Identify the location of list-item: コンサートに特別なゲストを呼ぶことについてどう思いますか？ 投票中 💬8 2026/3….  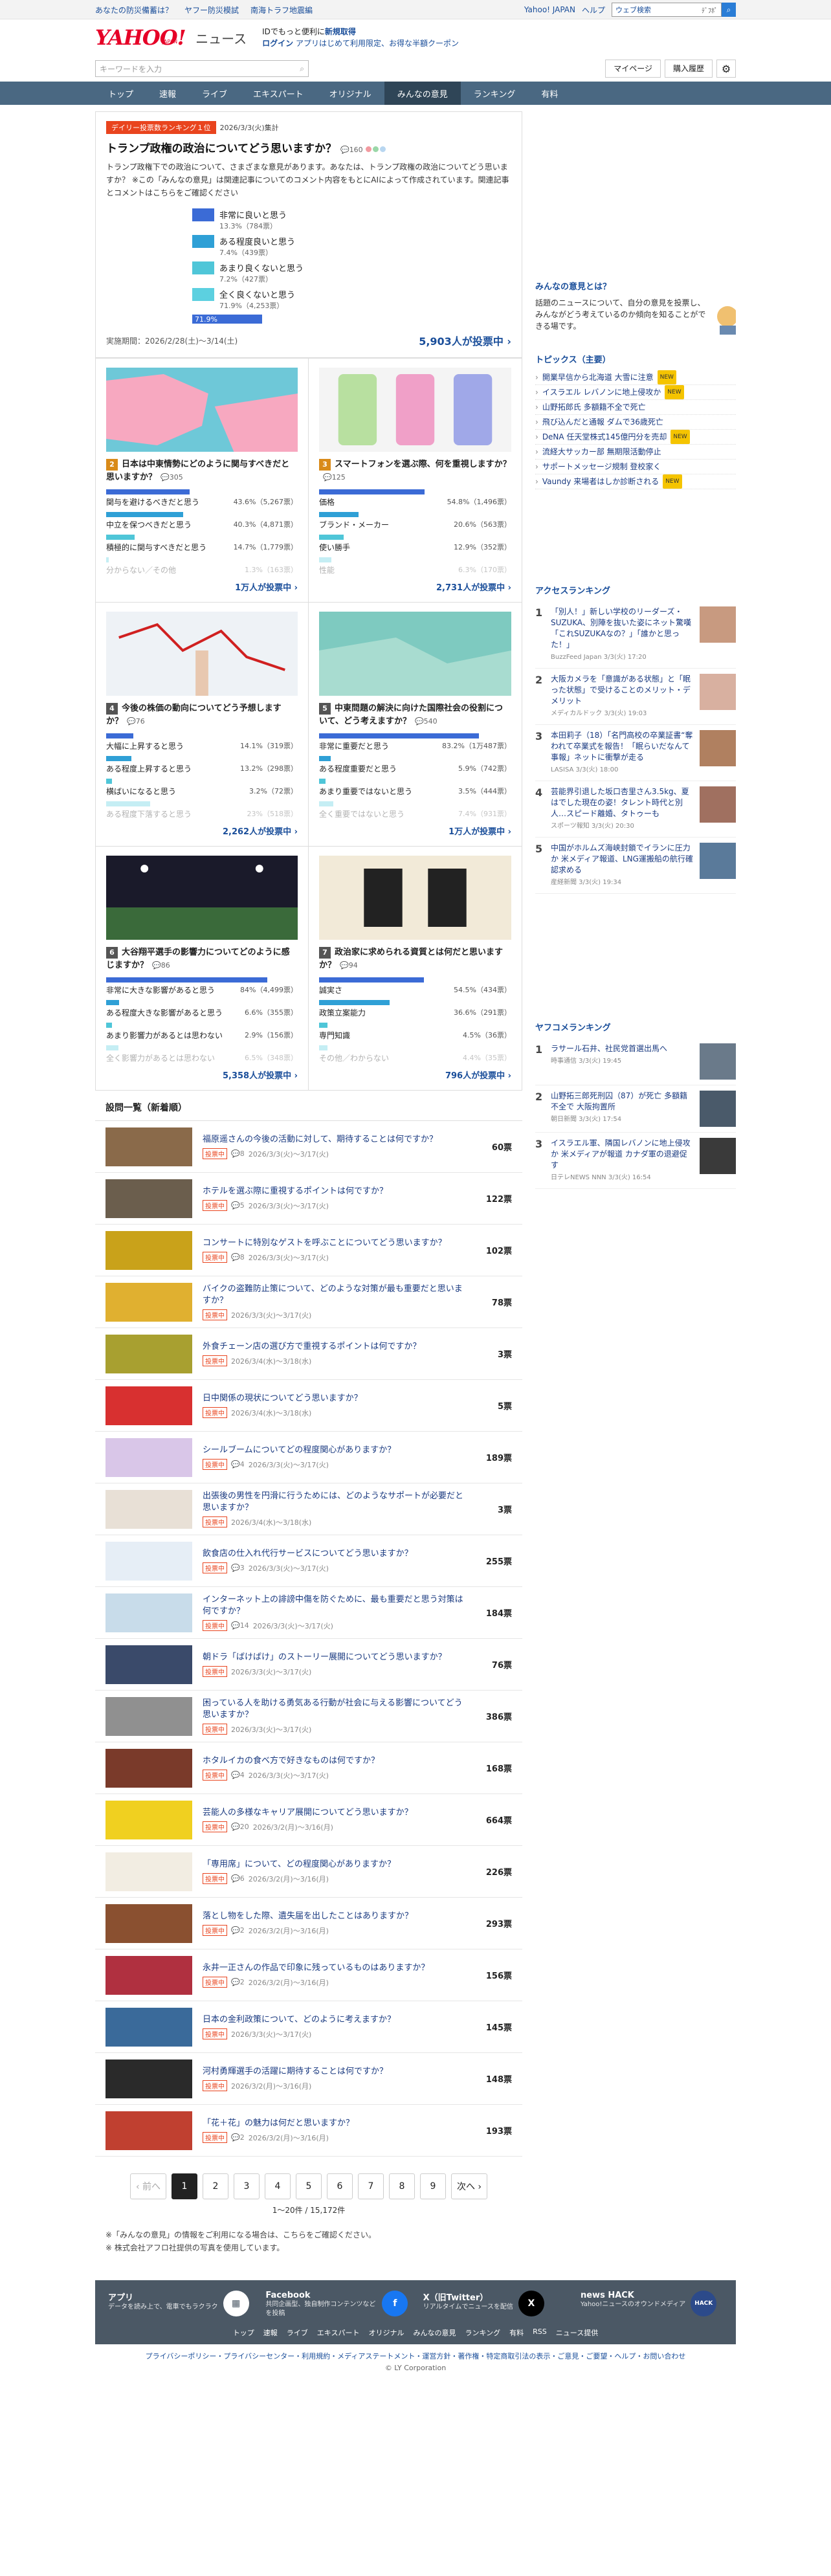
(308, 1250).